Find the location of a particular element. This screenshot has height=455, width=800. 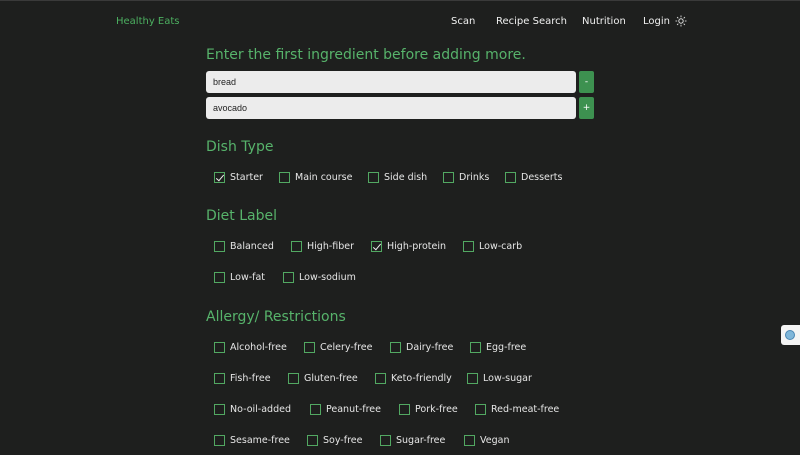

brand-logo: Healthy Eats is located at coordinates (148, 21).